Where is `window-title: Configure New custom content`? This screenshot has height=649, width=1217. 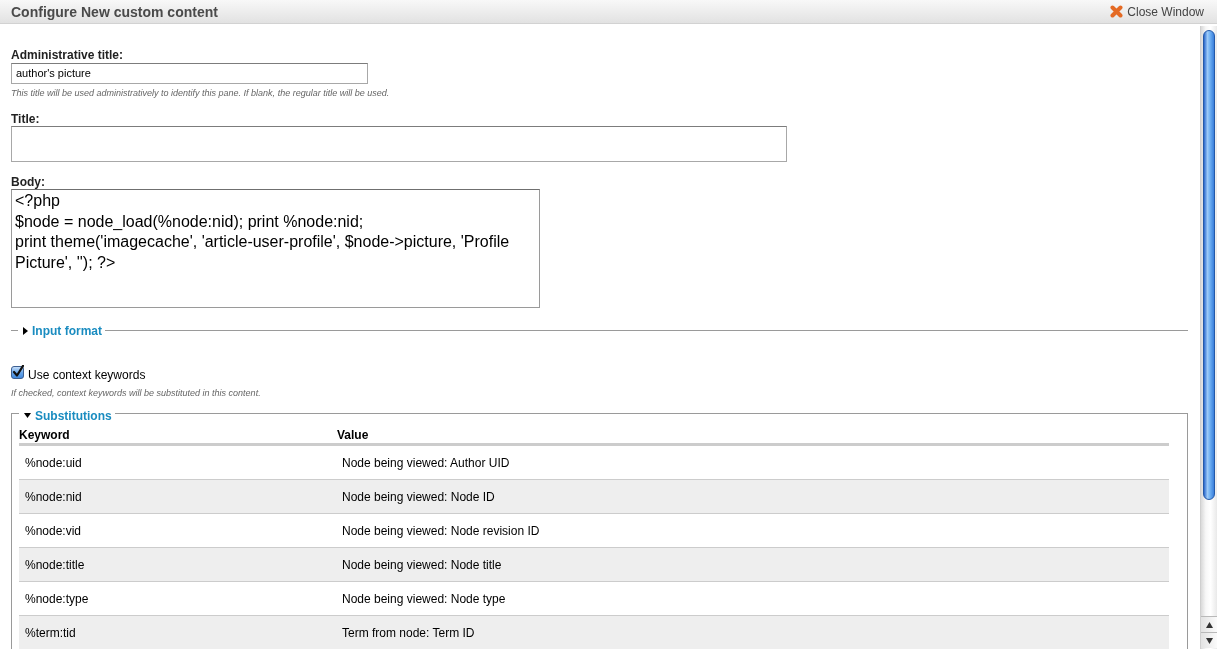 window-title: Configure New custom content is located at coordinates (114, 11).